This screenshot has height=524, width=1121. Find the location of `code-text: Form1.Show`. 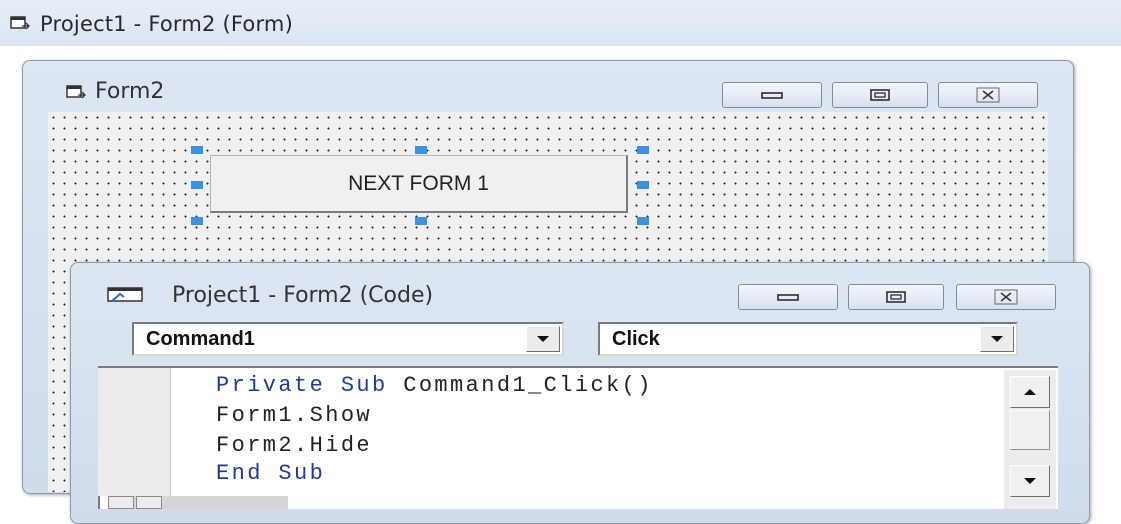

code-text: Form1.Show is located at coordinates (294, 415).